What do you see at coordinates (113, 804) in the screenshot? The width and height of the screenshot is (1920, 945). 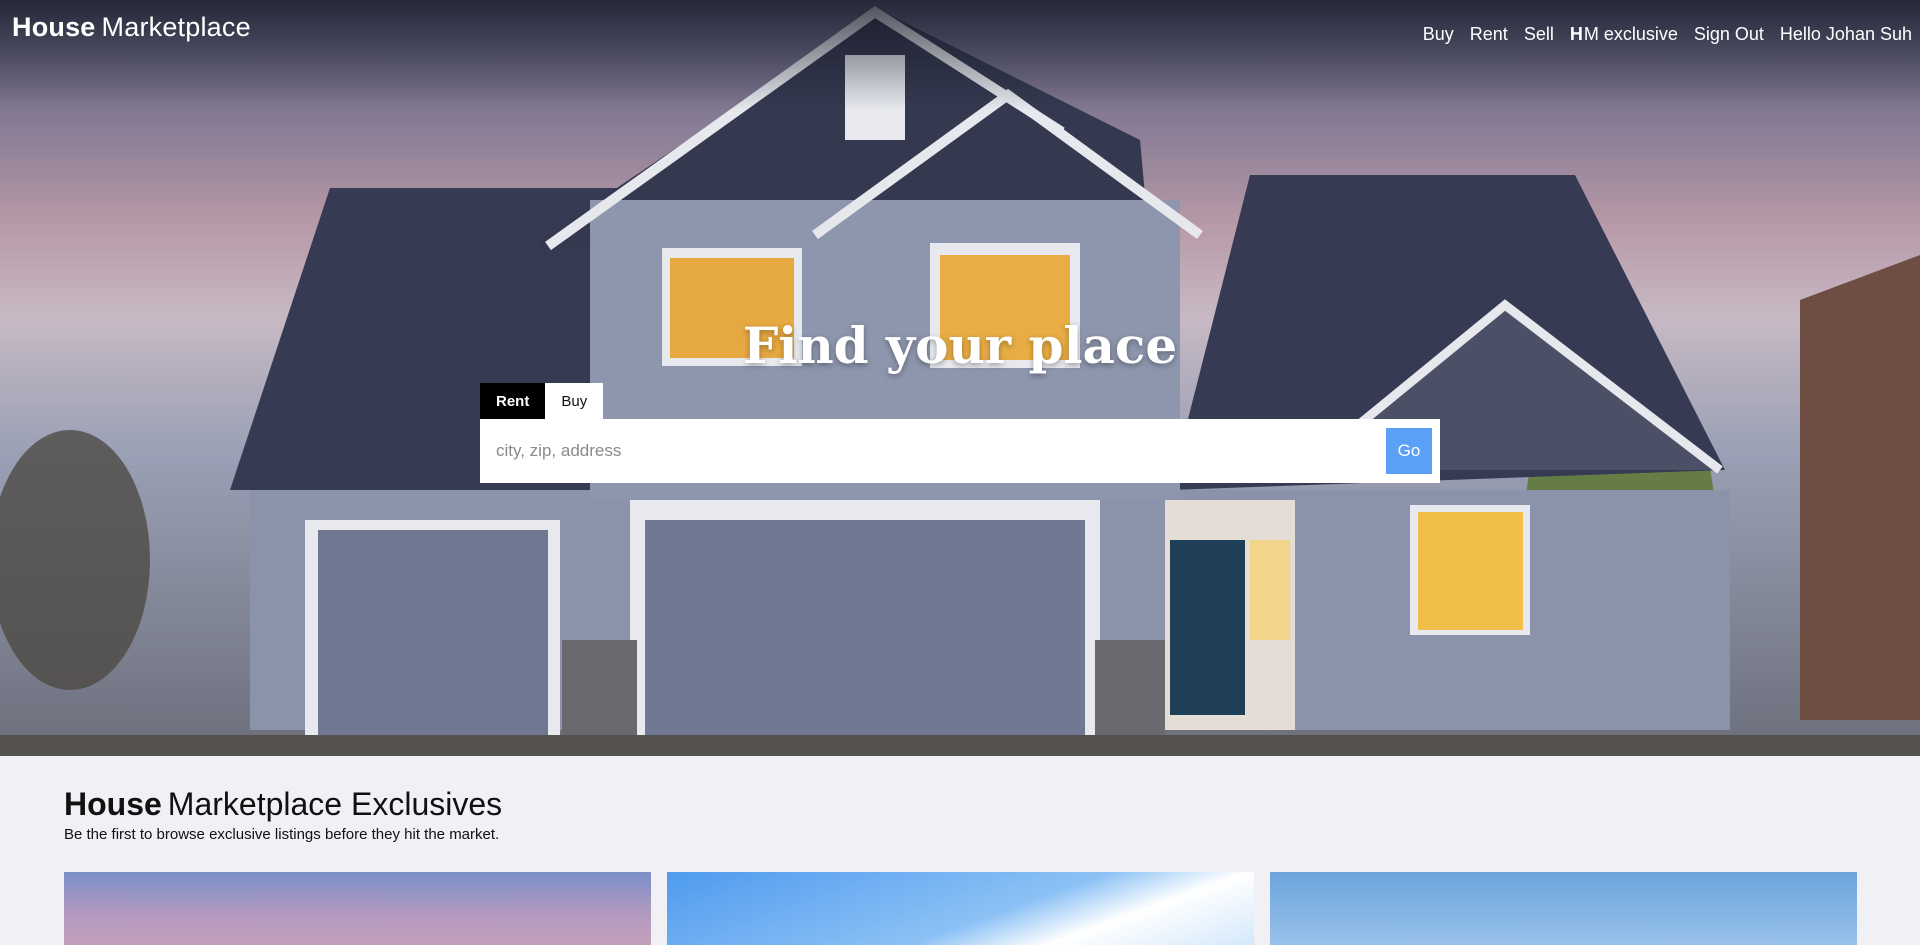 I see `exclusives-title-bold: House` at bounding box center [113, 804].